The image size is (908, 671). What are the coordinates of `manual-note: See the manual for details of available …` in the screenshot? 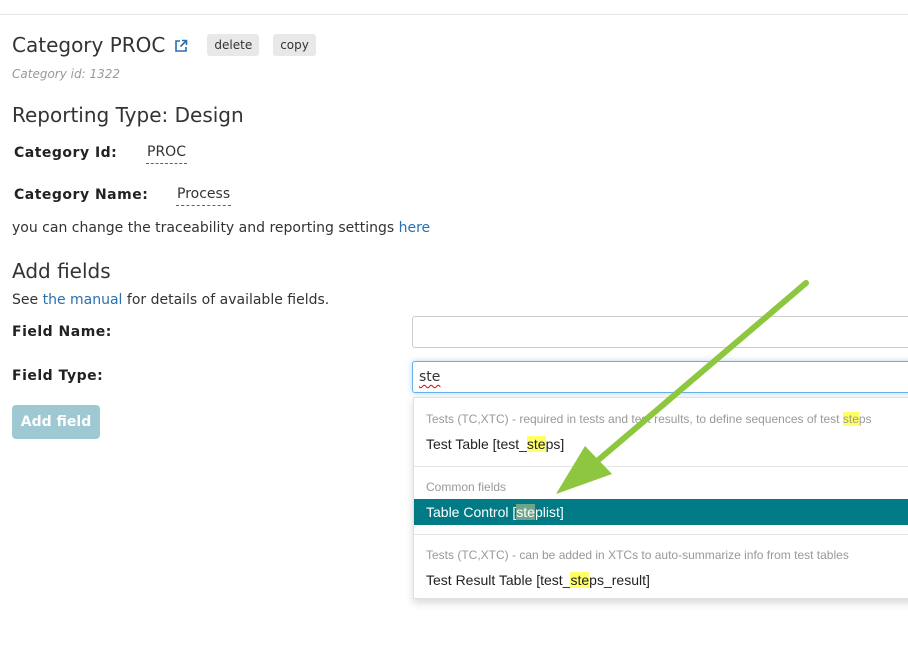 It's located at (170, 300).